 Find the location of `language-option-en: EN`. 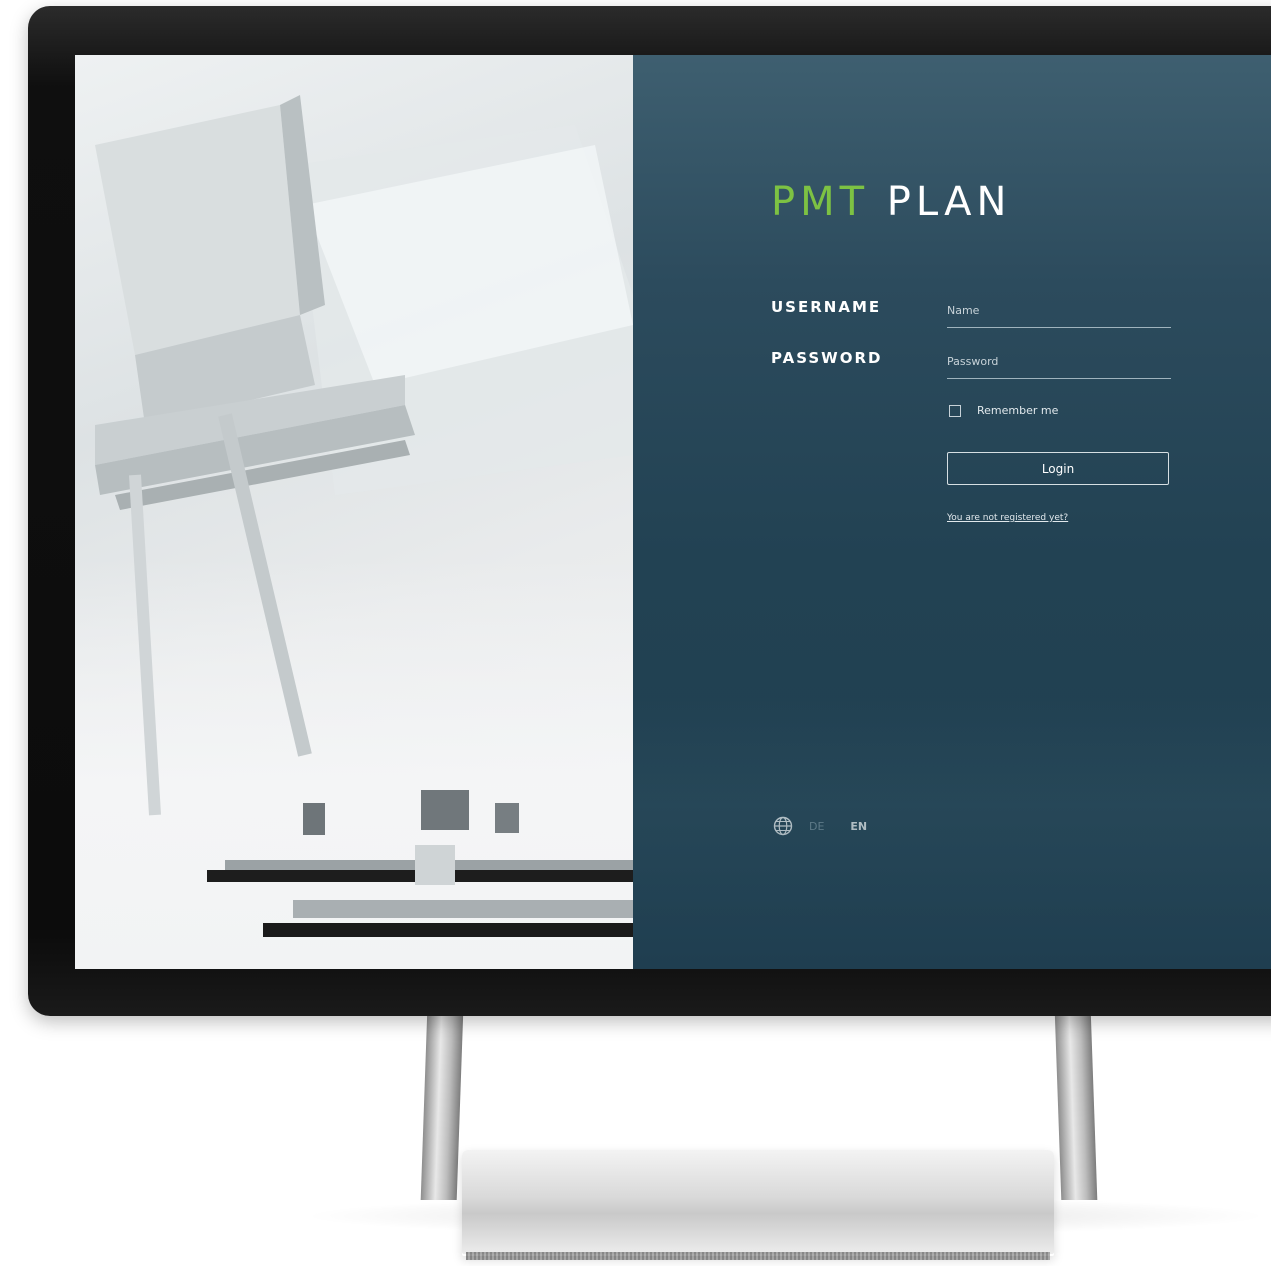

language-option-en: EN is located at coordinates (858, 826).